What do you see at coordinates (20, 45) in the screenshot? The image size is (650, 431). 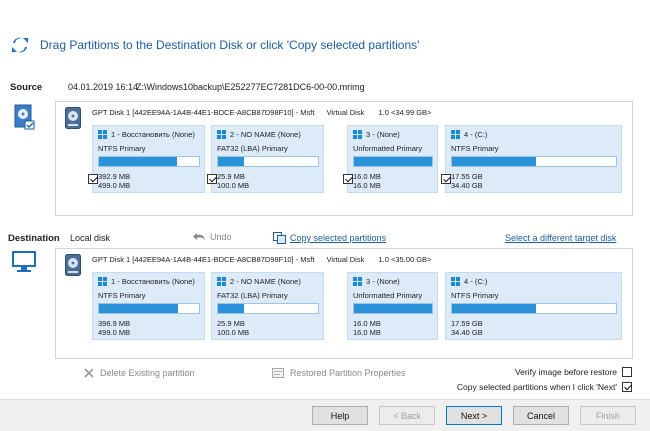 I see `swap-arrows-icon` at bounding box center [20, 45].